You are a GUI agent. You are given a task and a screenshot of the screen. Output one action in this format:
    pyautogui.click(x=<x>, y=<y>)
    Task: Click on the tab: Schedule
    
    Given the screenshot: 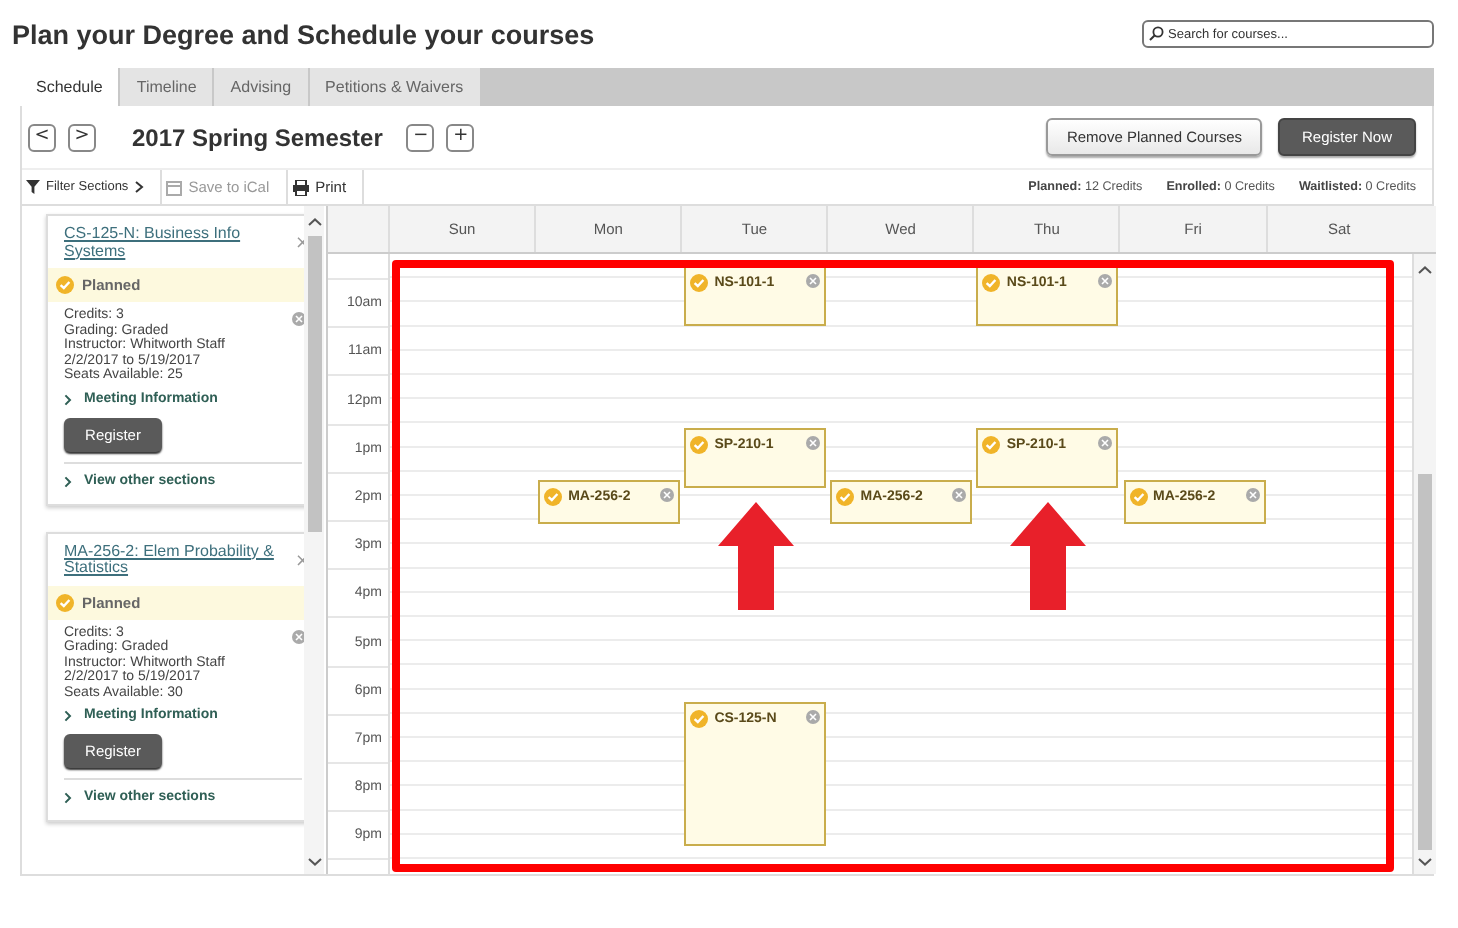 What is the action you would take?
    pyautogui.click(x=70, y=87)
    